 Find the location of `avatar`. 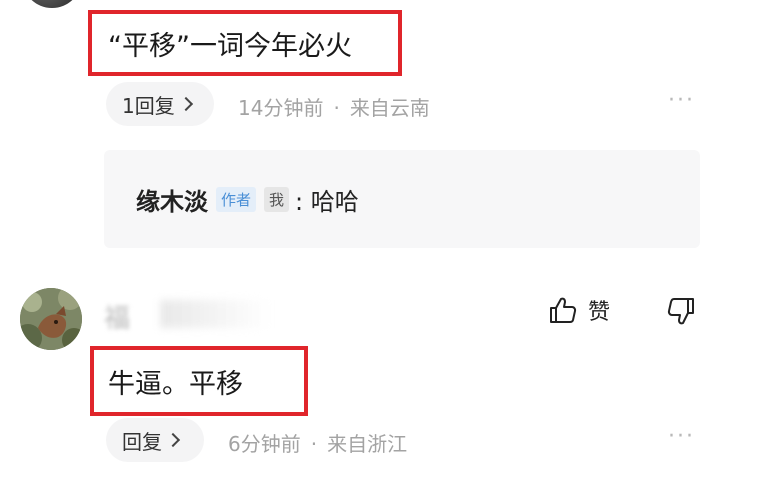

avatar is located at coordinates (51, 319).